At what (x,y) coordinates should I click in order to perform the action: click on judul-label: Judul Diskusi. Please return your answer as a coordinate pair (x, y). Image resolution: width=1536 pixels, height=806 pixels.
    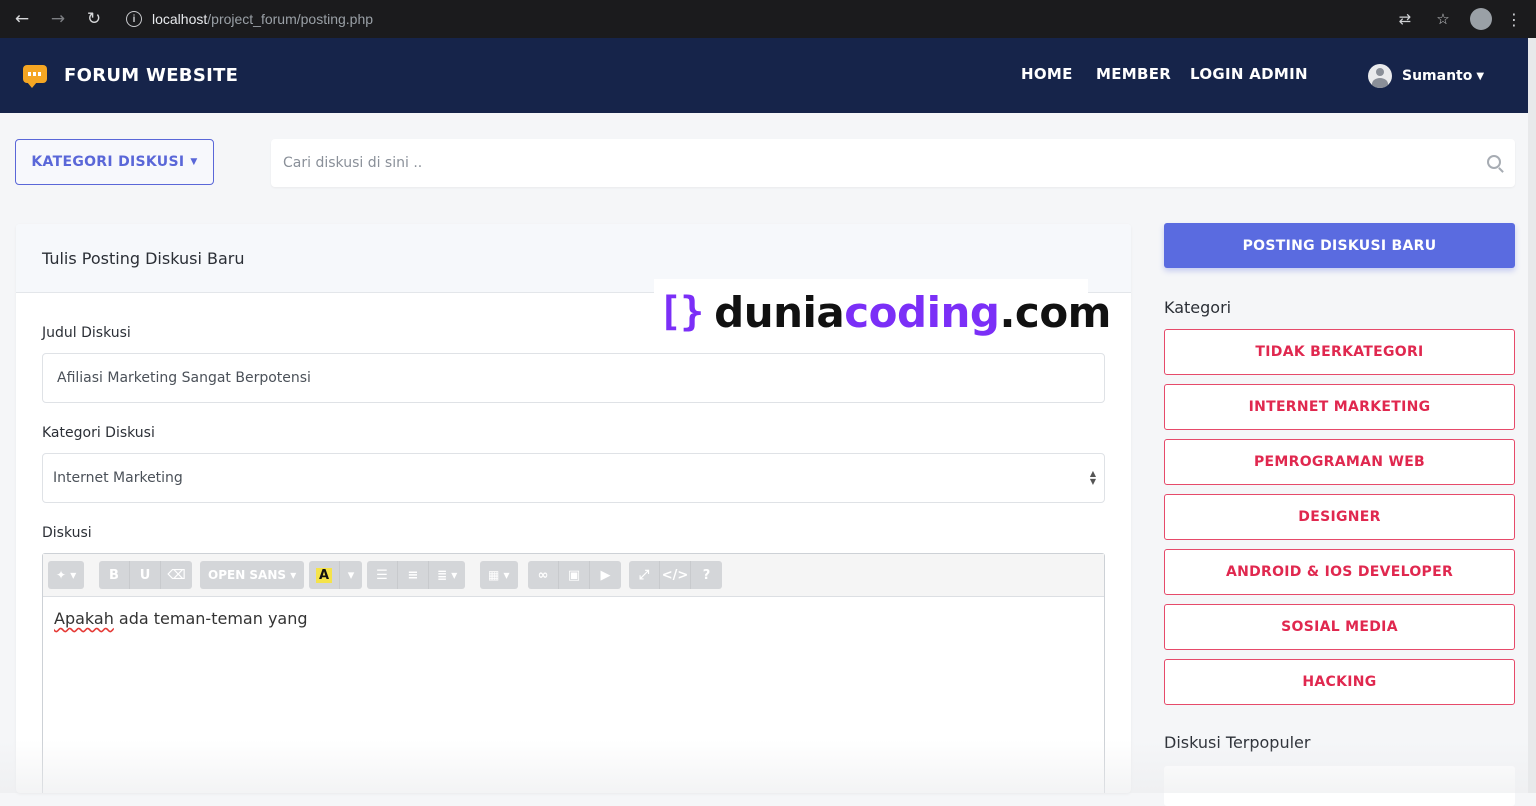
    Looking at the image, I should click on (86, 333).